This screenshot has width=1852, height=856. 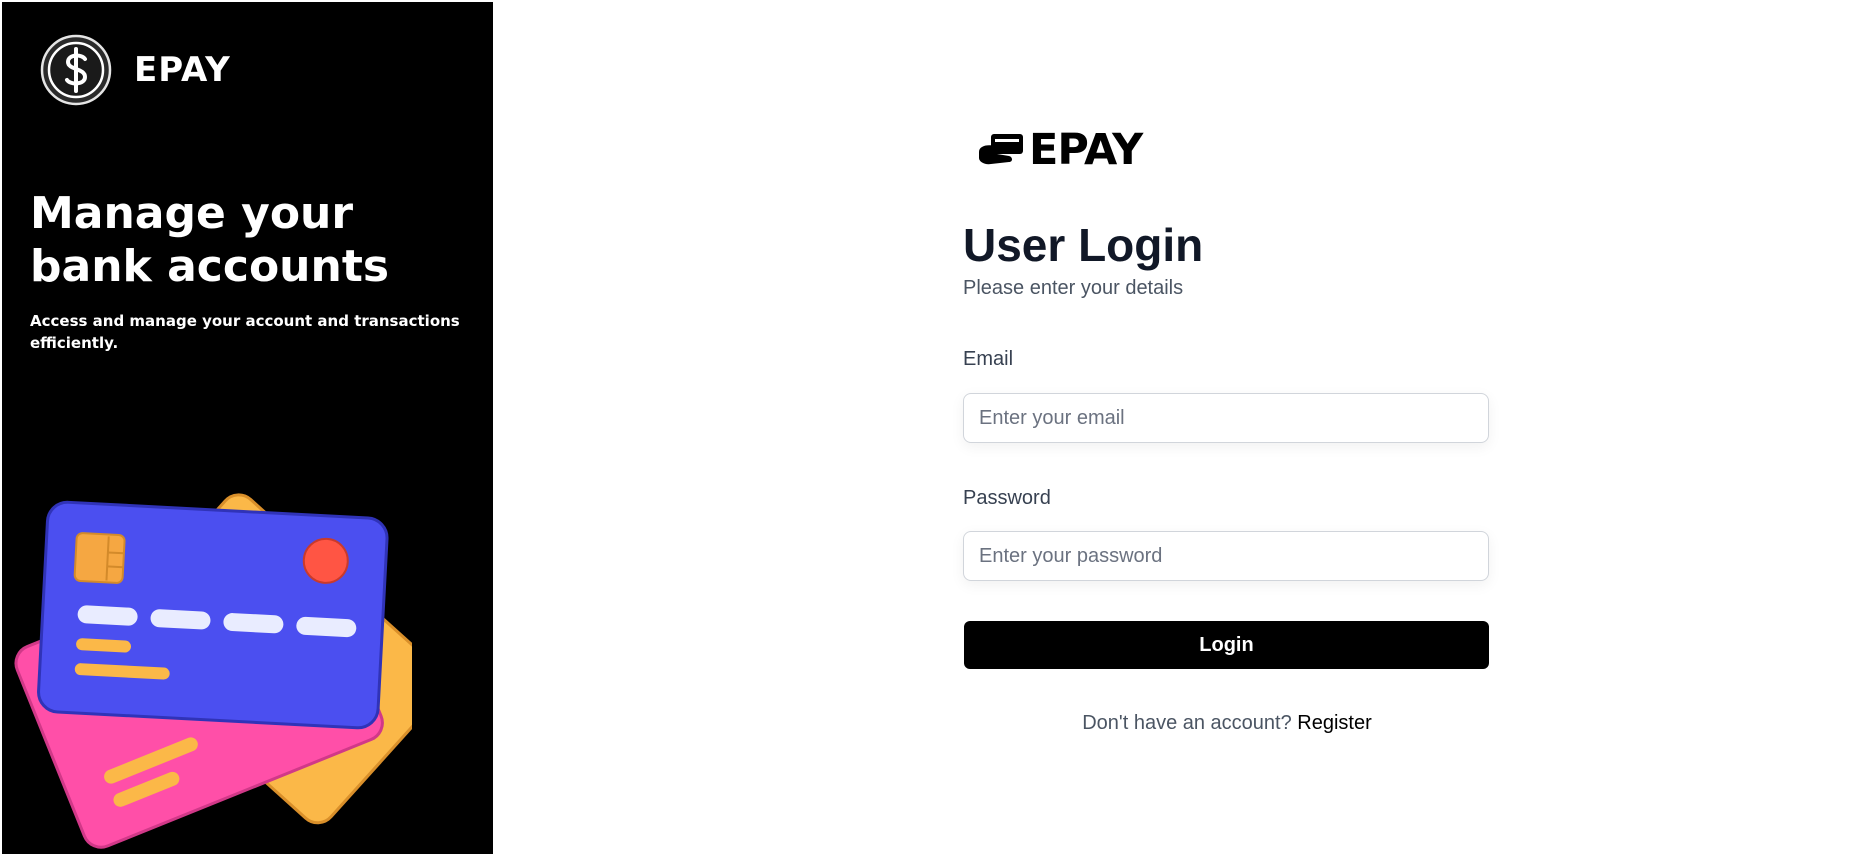 What do you see at coordinates (1073, 288) in the screenshot?
I see `page-subtitle: Please enter your details` at bounding box center [1073, 288].